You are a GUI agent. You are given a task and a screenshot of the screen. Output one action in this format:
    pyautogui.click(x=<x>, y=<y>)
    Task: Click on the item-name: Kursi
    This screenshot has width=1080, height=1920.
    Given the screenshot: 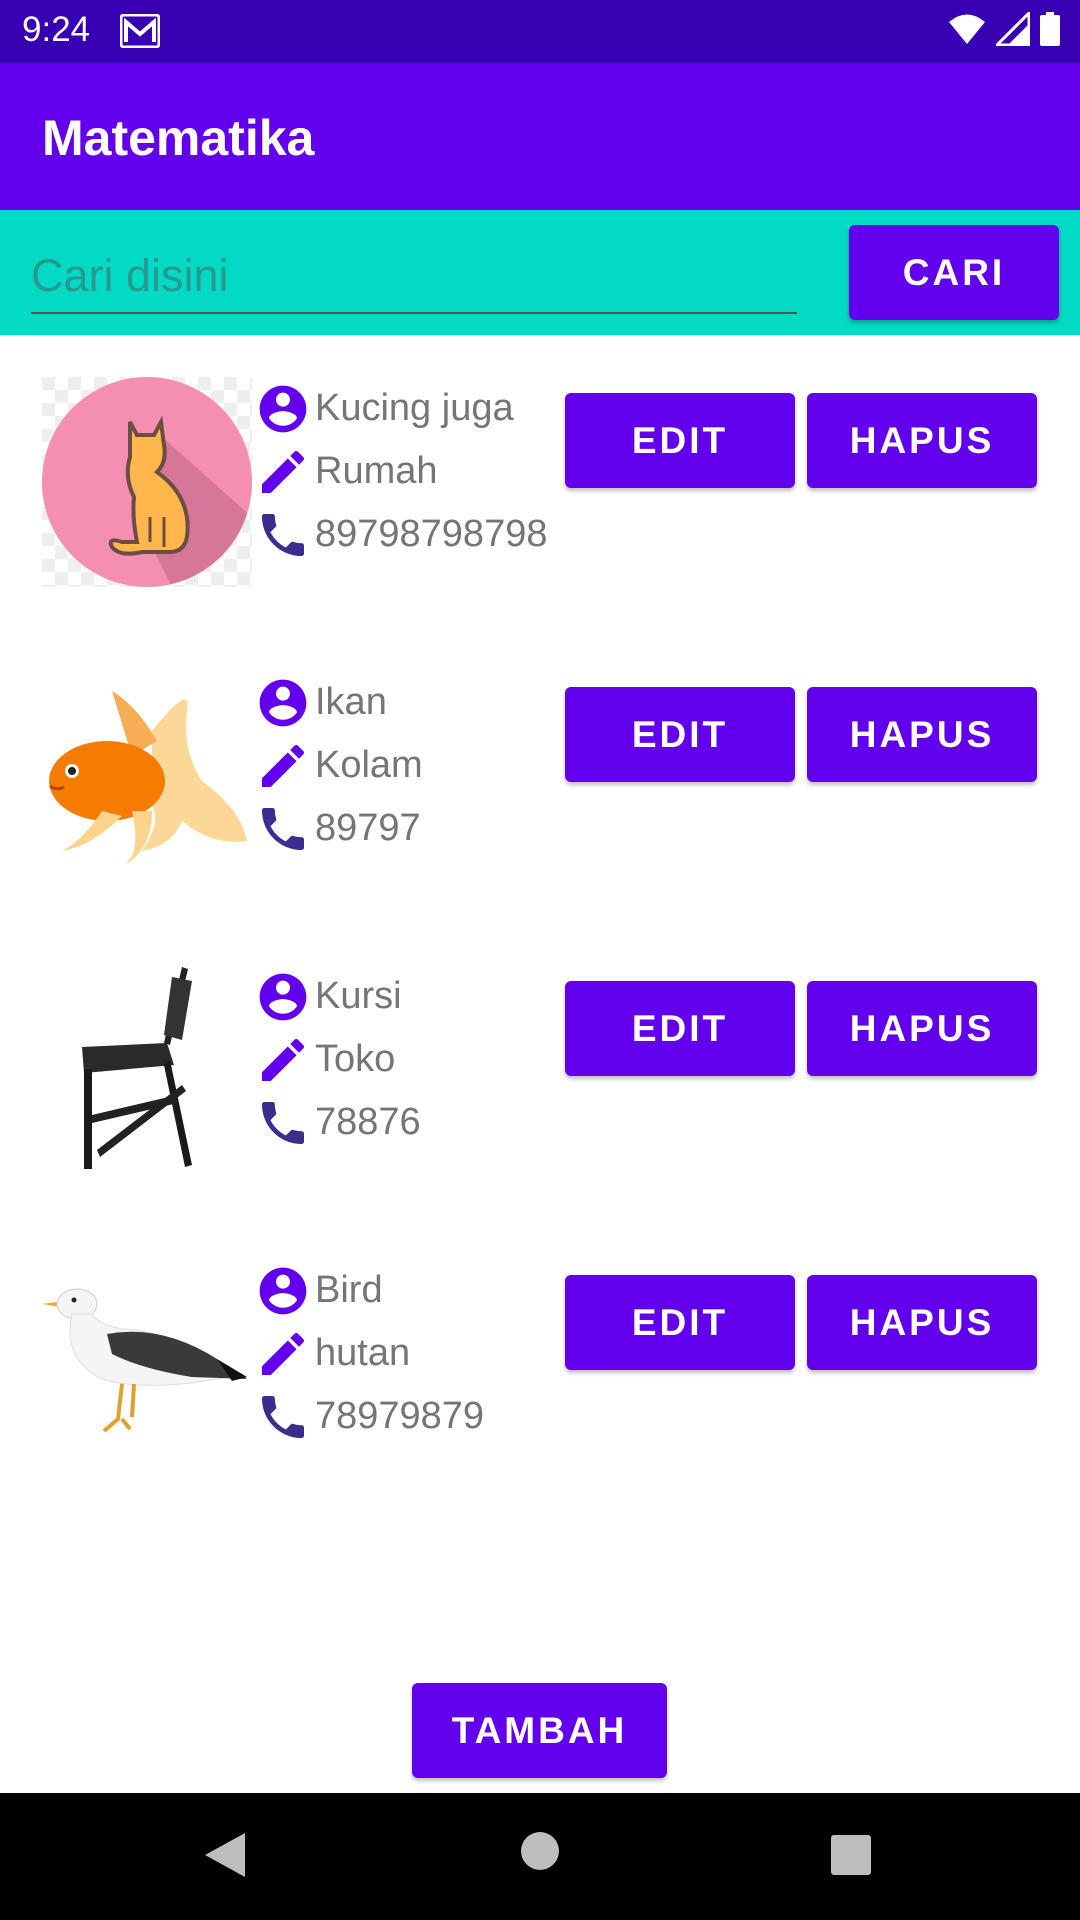 What is the action you would take?
    pyautogui.click(x=358, y=996)
    